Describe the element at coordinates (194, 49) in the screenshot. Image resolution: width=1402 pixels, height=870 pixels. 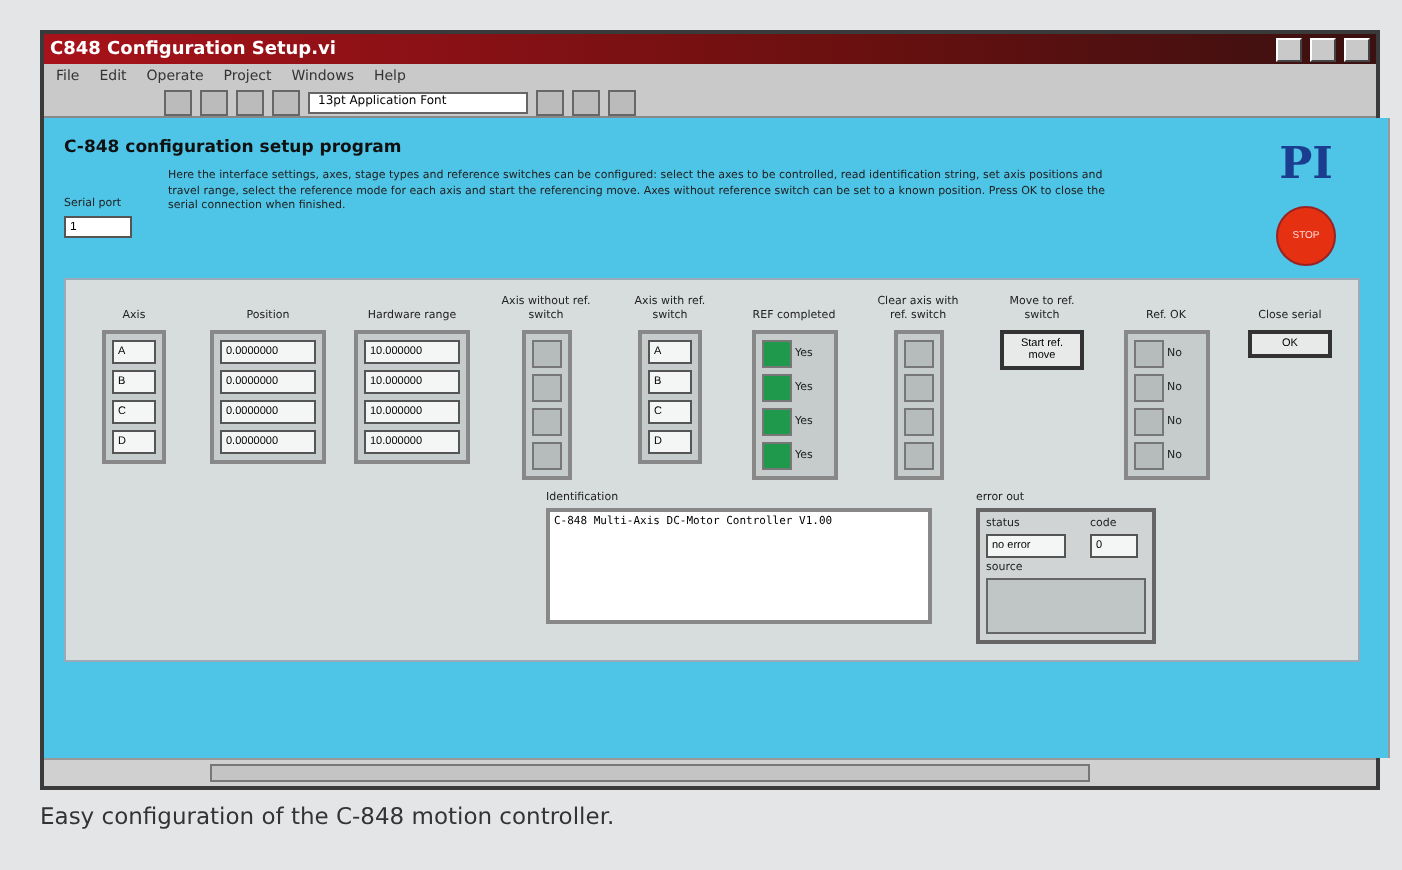
I see `window-title: C848 Configuration Setup.vi` at that location.